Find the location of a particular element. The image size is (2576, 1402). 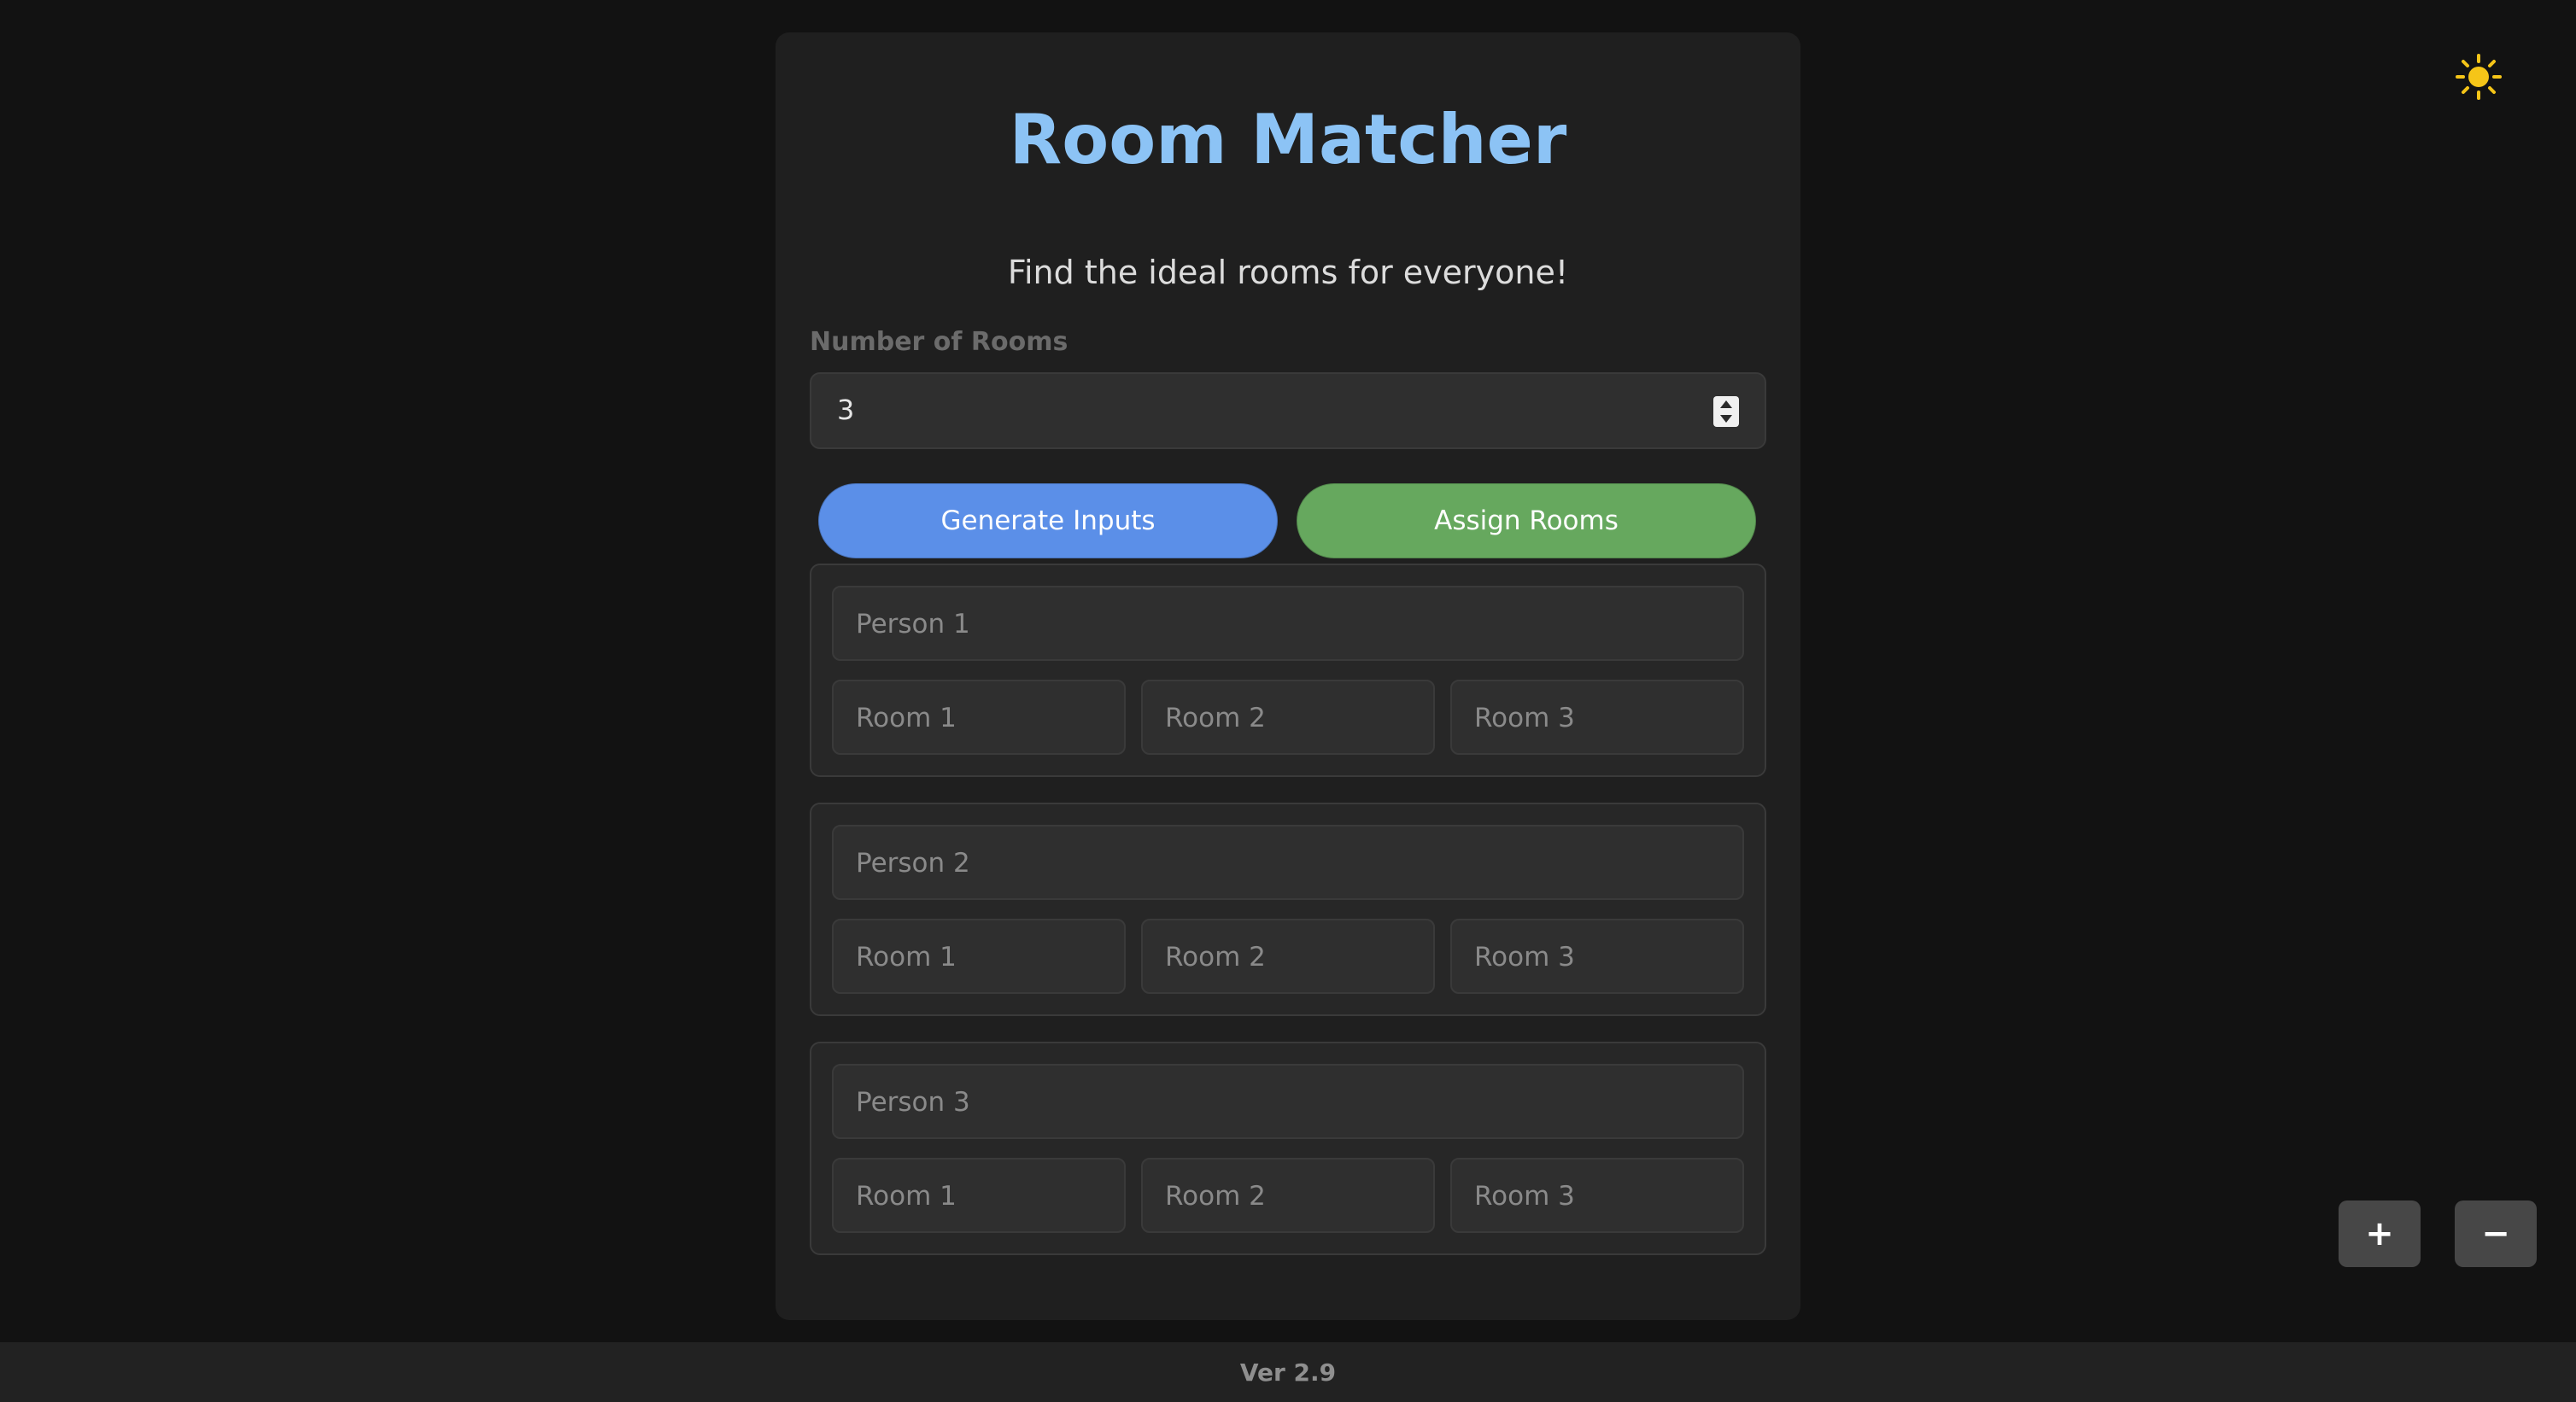

sun-icon is located at coordinates (2479, 77).